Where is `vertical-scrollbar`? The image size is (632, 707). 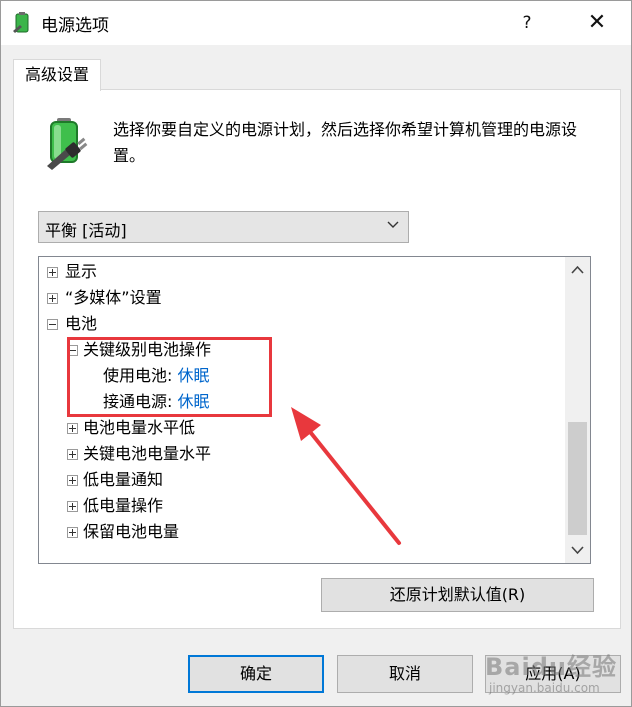 vertical-scrollbar is located at coordinates (577, 410).